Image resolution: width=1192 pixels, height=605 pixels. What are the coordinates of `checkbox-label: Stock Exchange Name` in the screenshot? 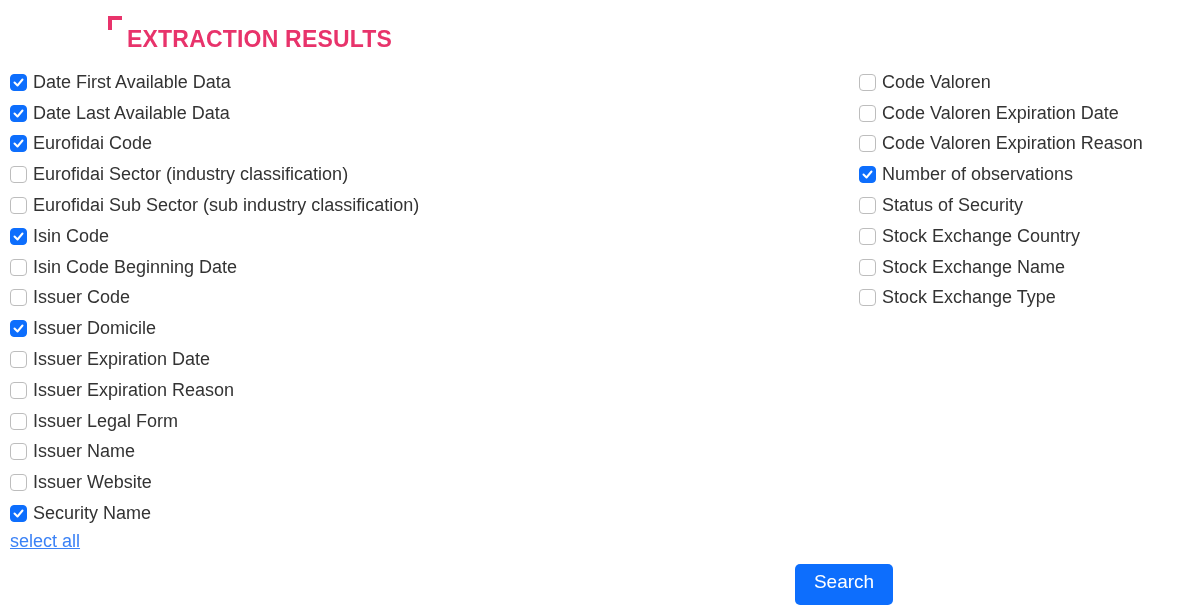 It's located at (974, 267).